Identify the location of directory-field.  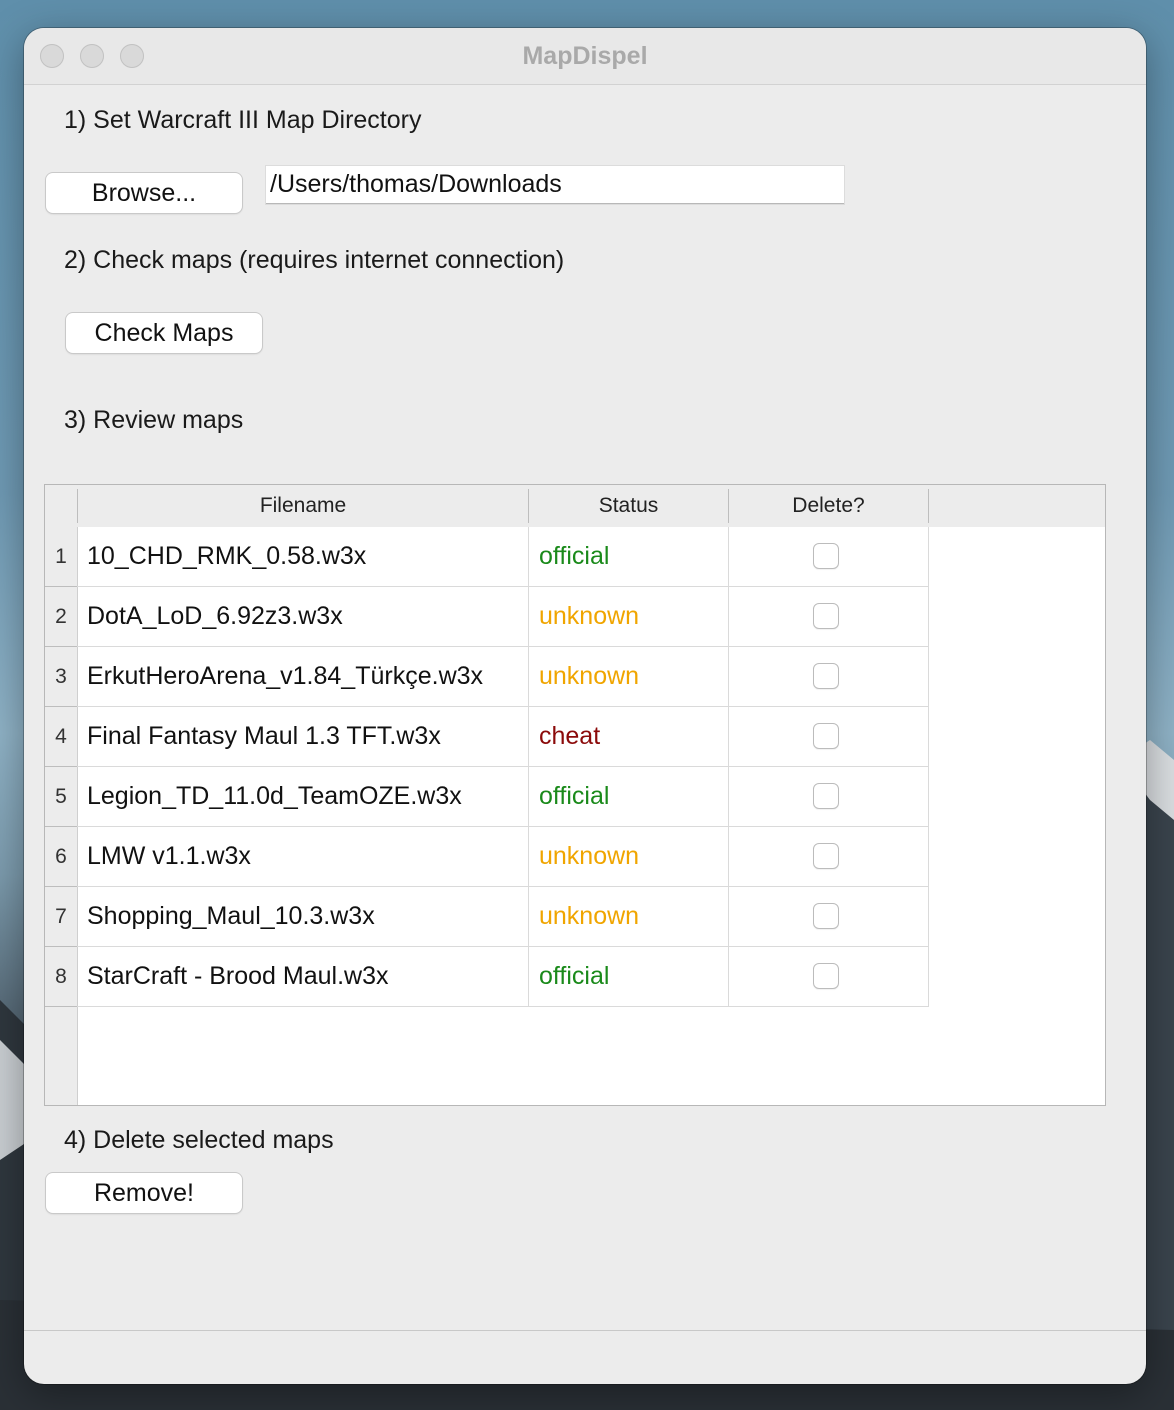
(555, 185).